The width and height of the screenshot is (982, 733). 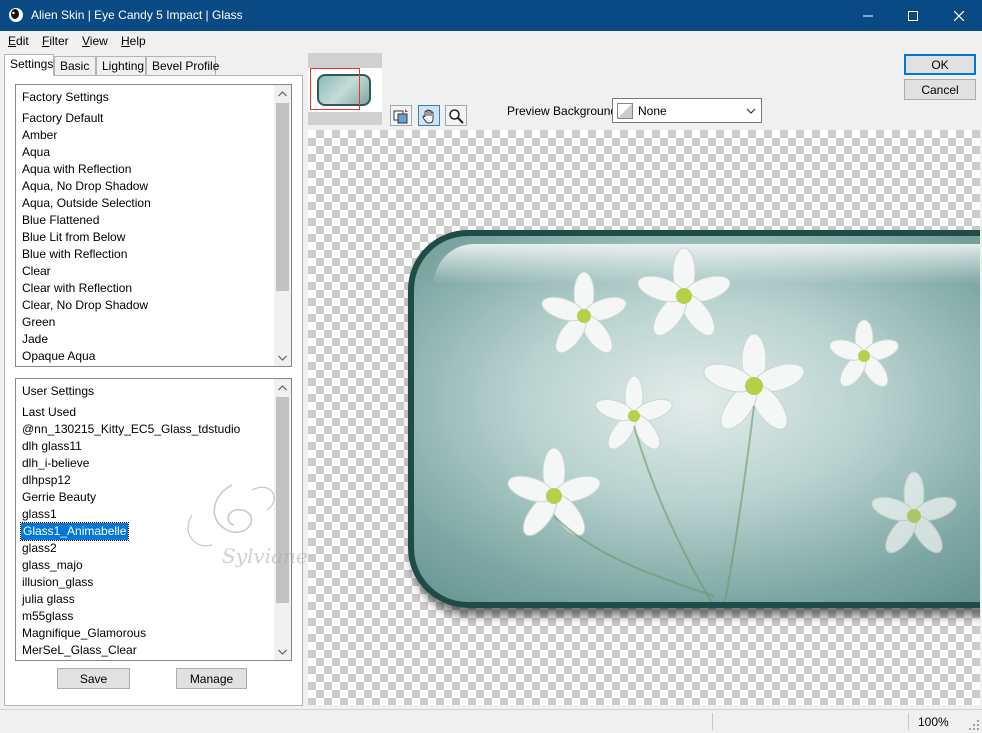 I want to click on list-item: Blue Flattened, so click(x=60, y=220).